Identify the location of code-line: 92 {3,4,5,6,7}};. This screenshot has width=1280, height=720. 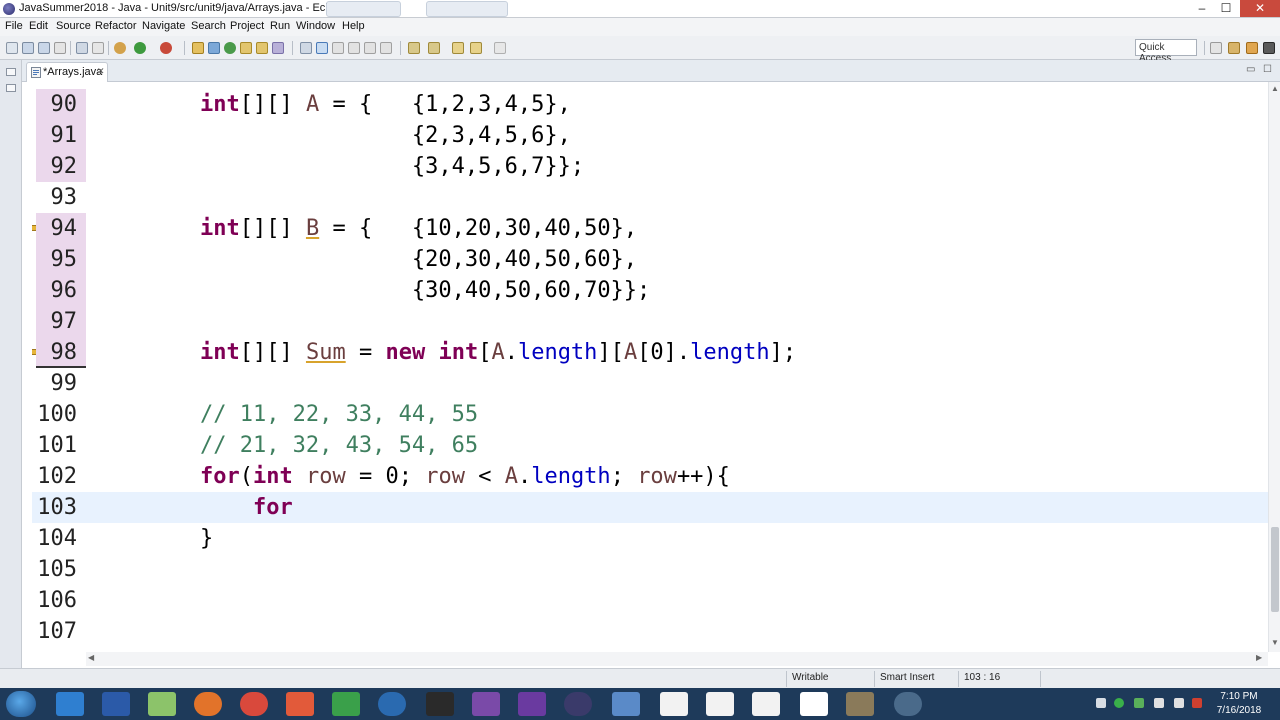
(650, 166).